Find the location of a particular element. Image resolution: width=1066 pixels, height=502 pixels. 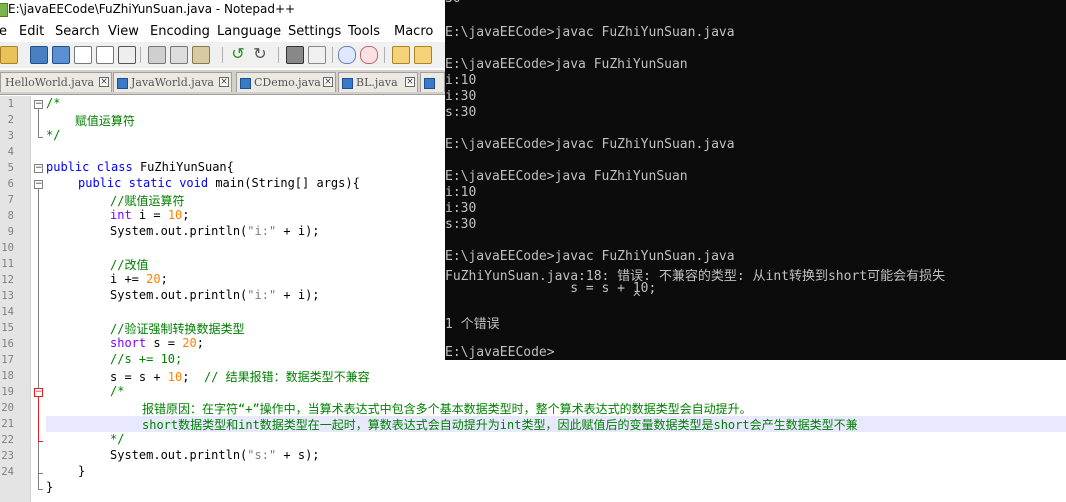

replace-icon is located at coordinates (317, 55).